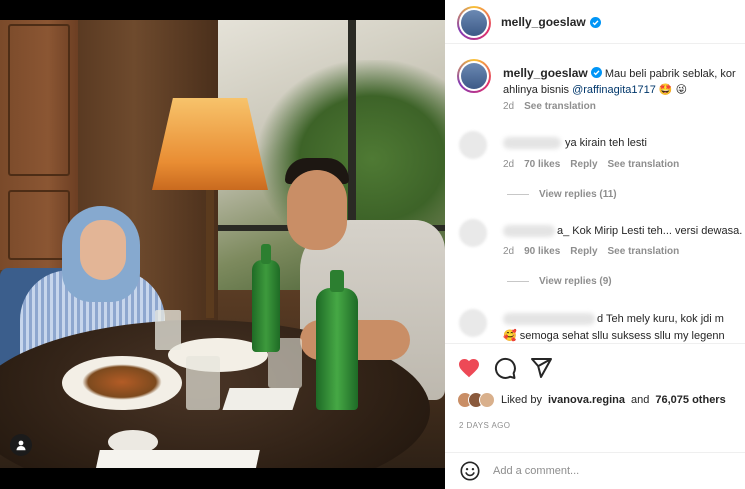  I want to click on author-name-row: melly_goeslaw, so click(551, 22).